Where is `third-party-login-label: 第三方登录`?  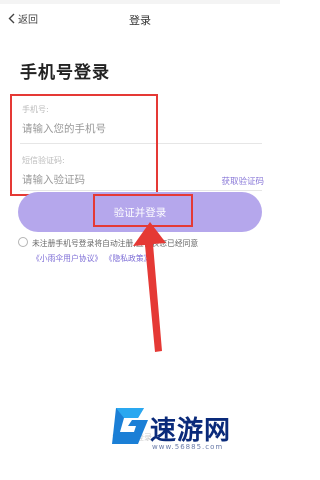 third-party-login-label: 第三方登录 is located at coordinates (132, 437).